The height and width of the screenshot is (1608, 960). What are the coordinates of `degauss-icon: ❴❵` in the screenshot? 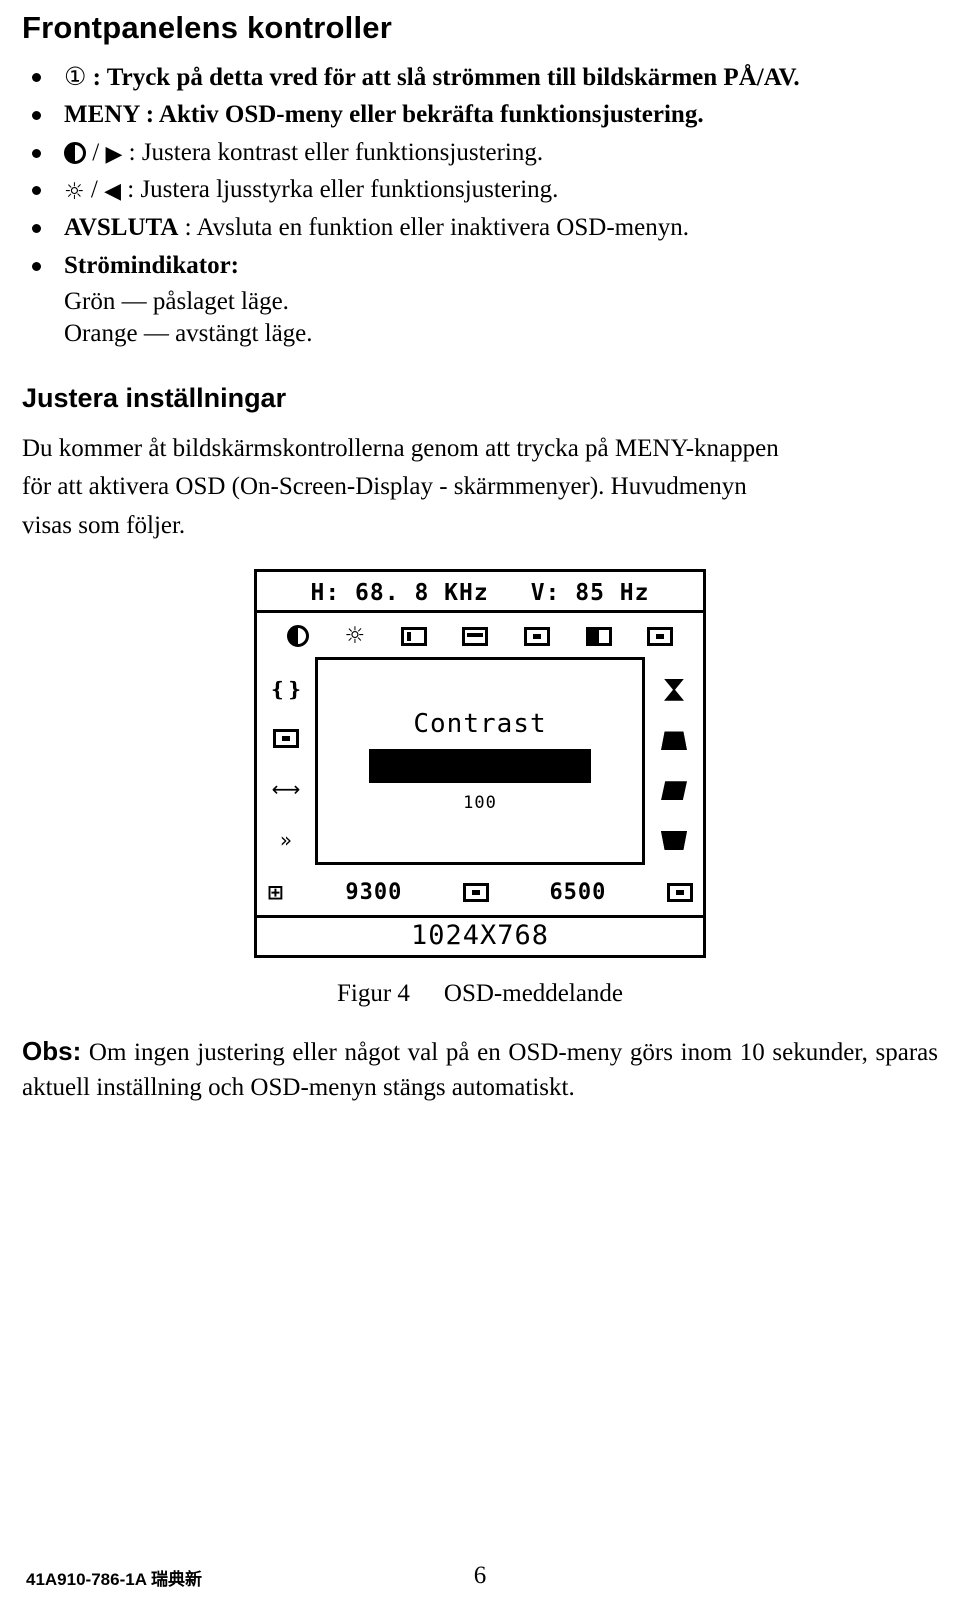 It's located at (286, 689).